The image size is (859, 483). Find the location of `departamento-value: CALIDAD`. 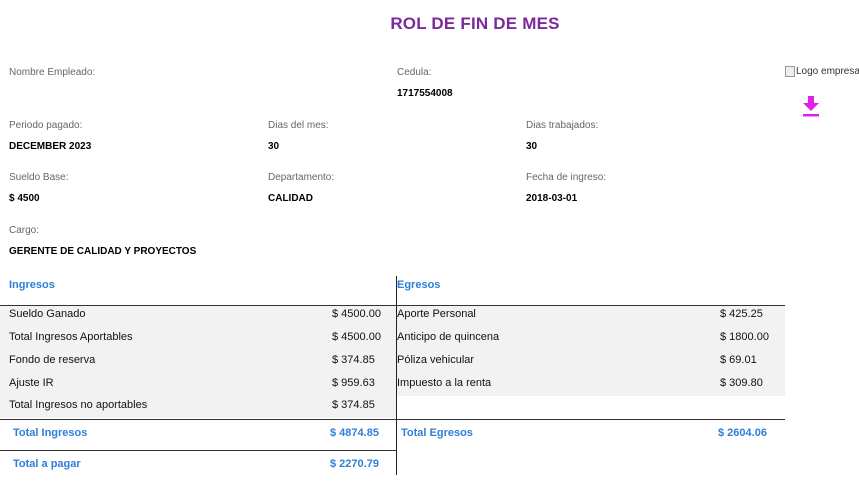

departamento-value: CALIDAD is located at coordinates (290, 198).